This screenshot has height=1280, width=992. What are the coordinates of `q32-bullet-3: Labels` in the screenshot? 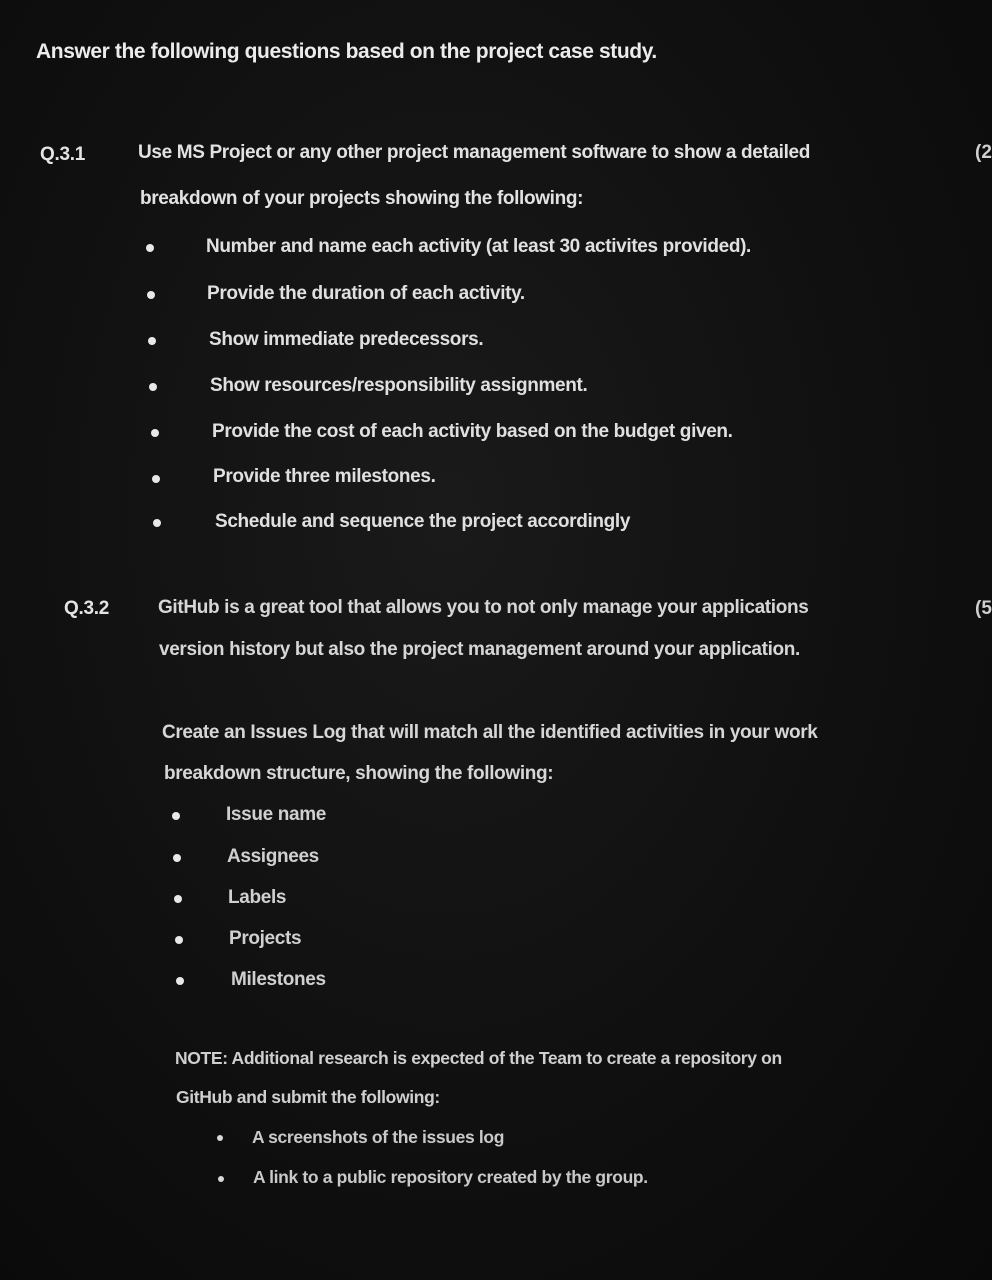 It's located at (257, 897).